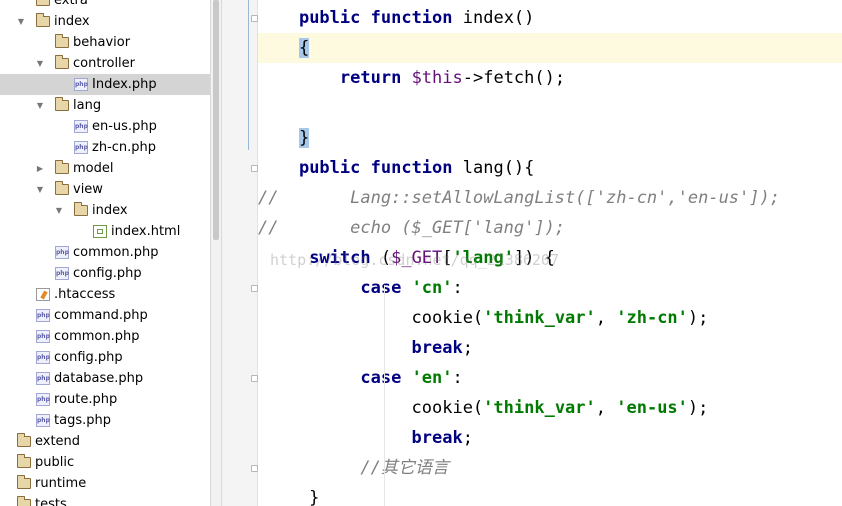 The width and height of the screenshot is (842, 506). I want to click on tree-item: php route.php, so click(105, 399).